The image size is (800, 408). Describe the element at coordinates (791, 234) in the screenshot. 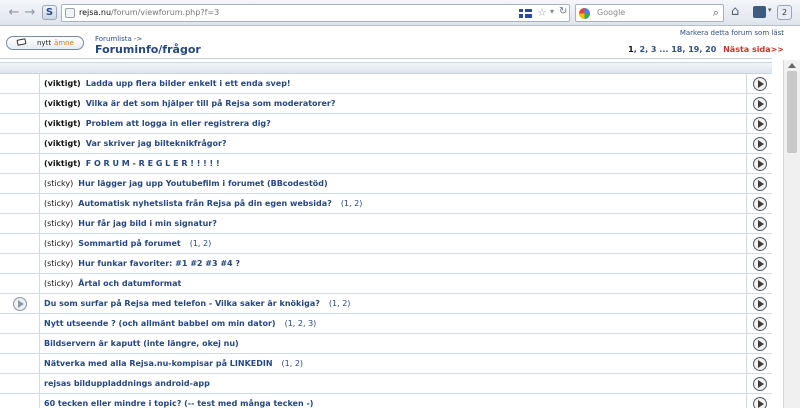

I see `page-scrollbar` at that location.